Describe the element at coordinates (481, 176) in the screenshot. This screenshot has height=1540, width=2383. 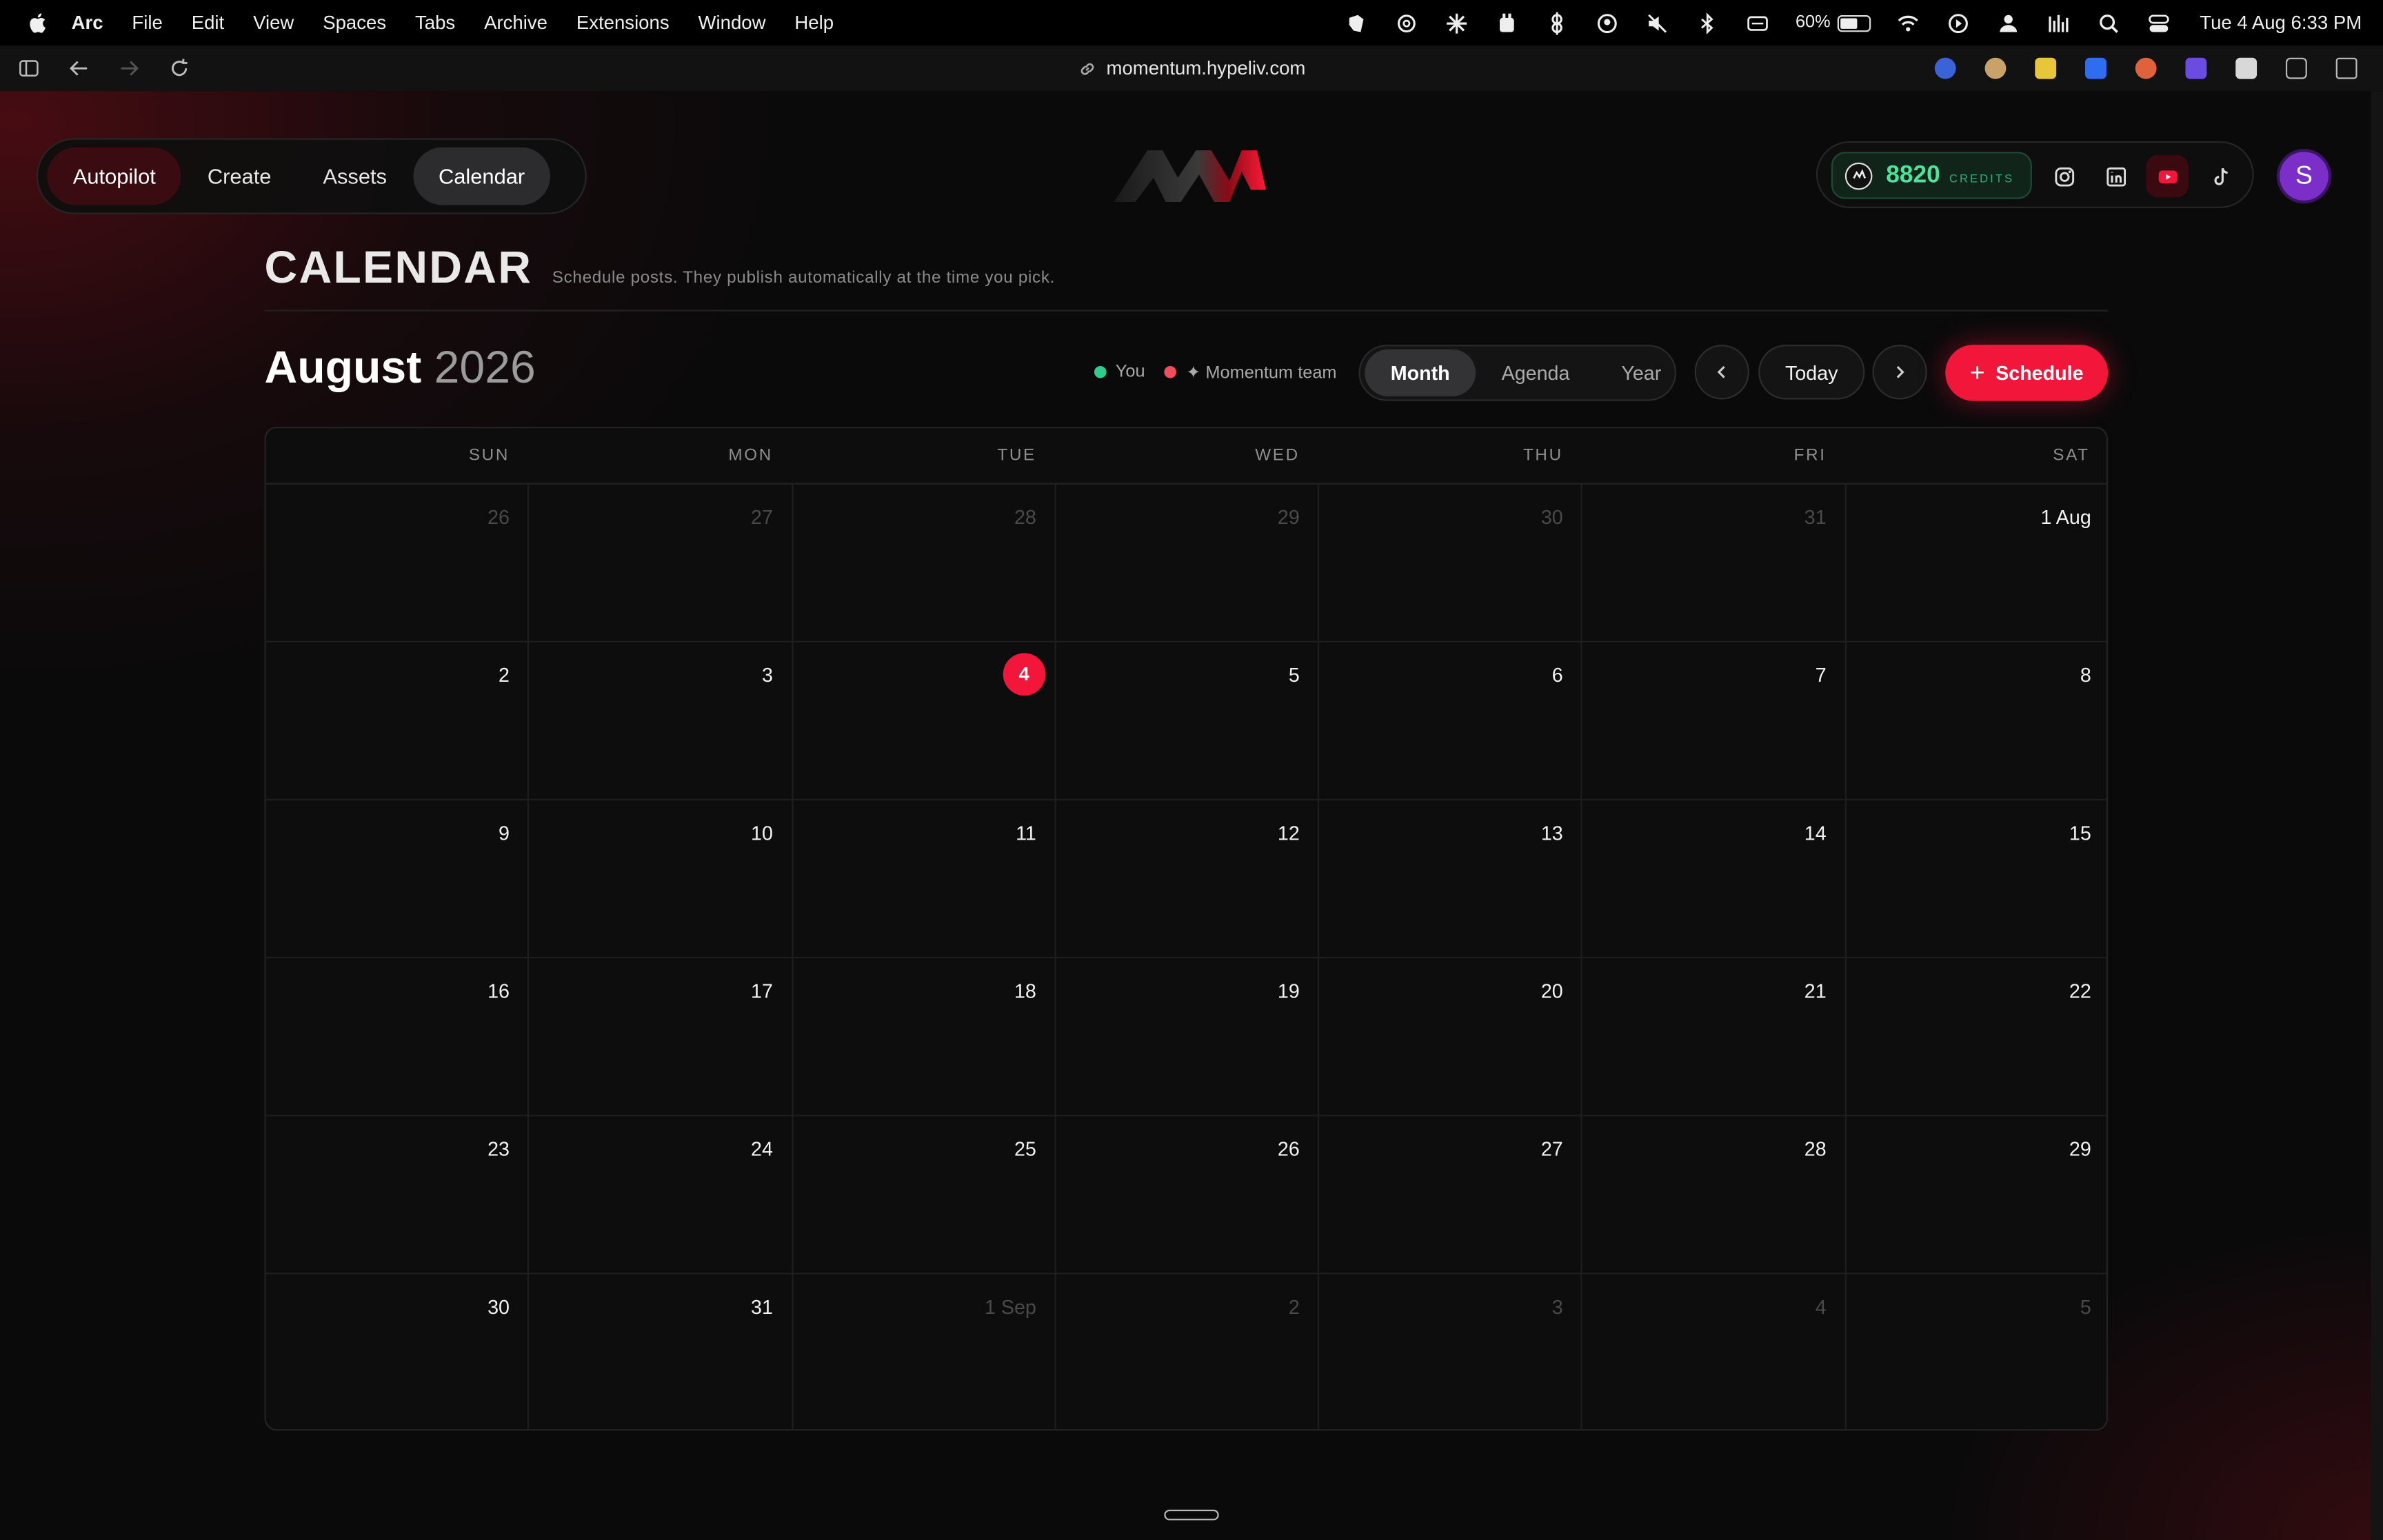
I see `nav-tab-calendar: Calendar` at that location.